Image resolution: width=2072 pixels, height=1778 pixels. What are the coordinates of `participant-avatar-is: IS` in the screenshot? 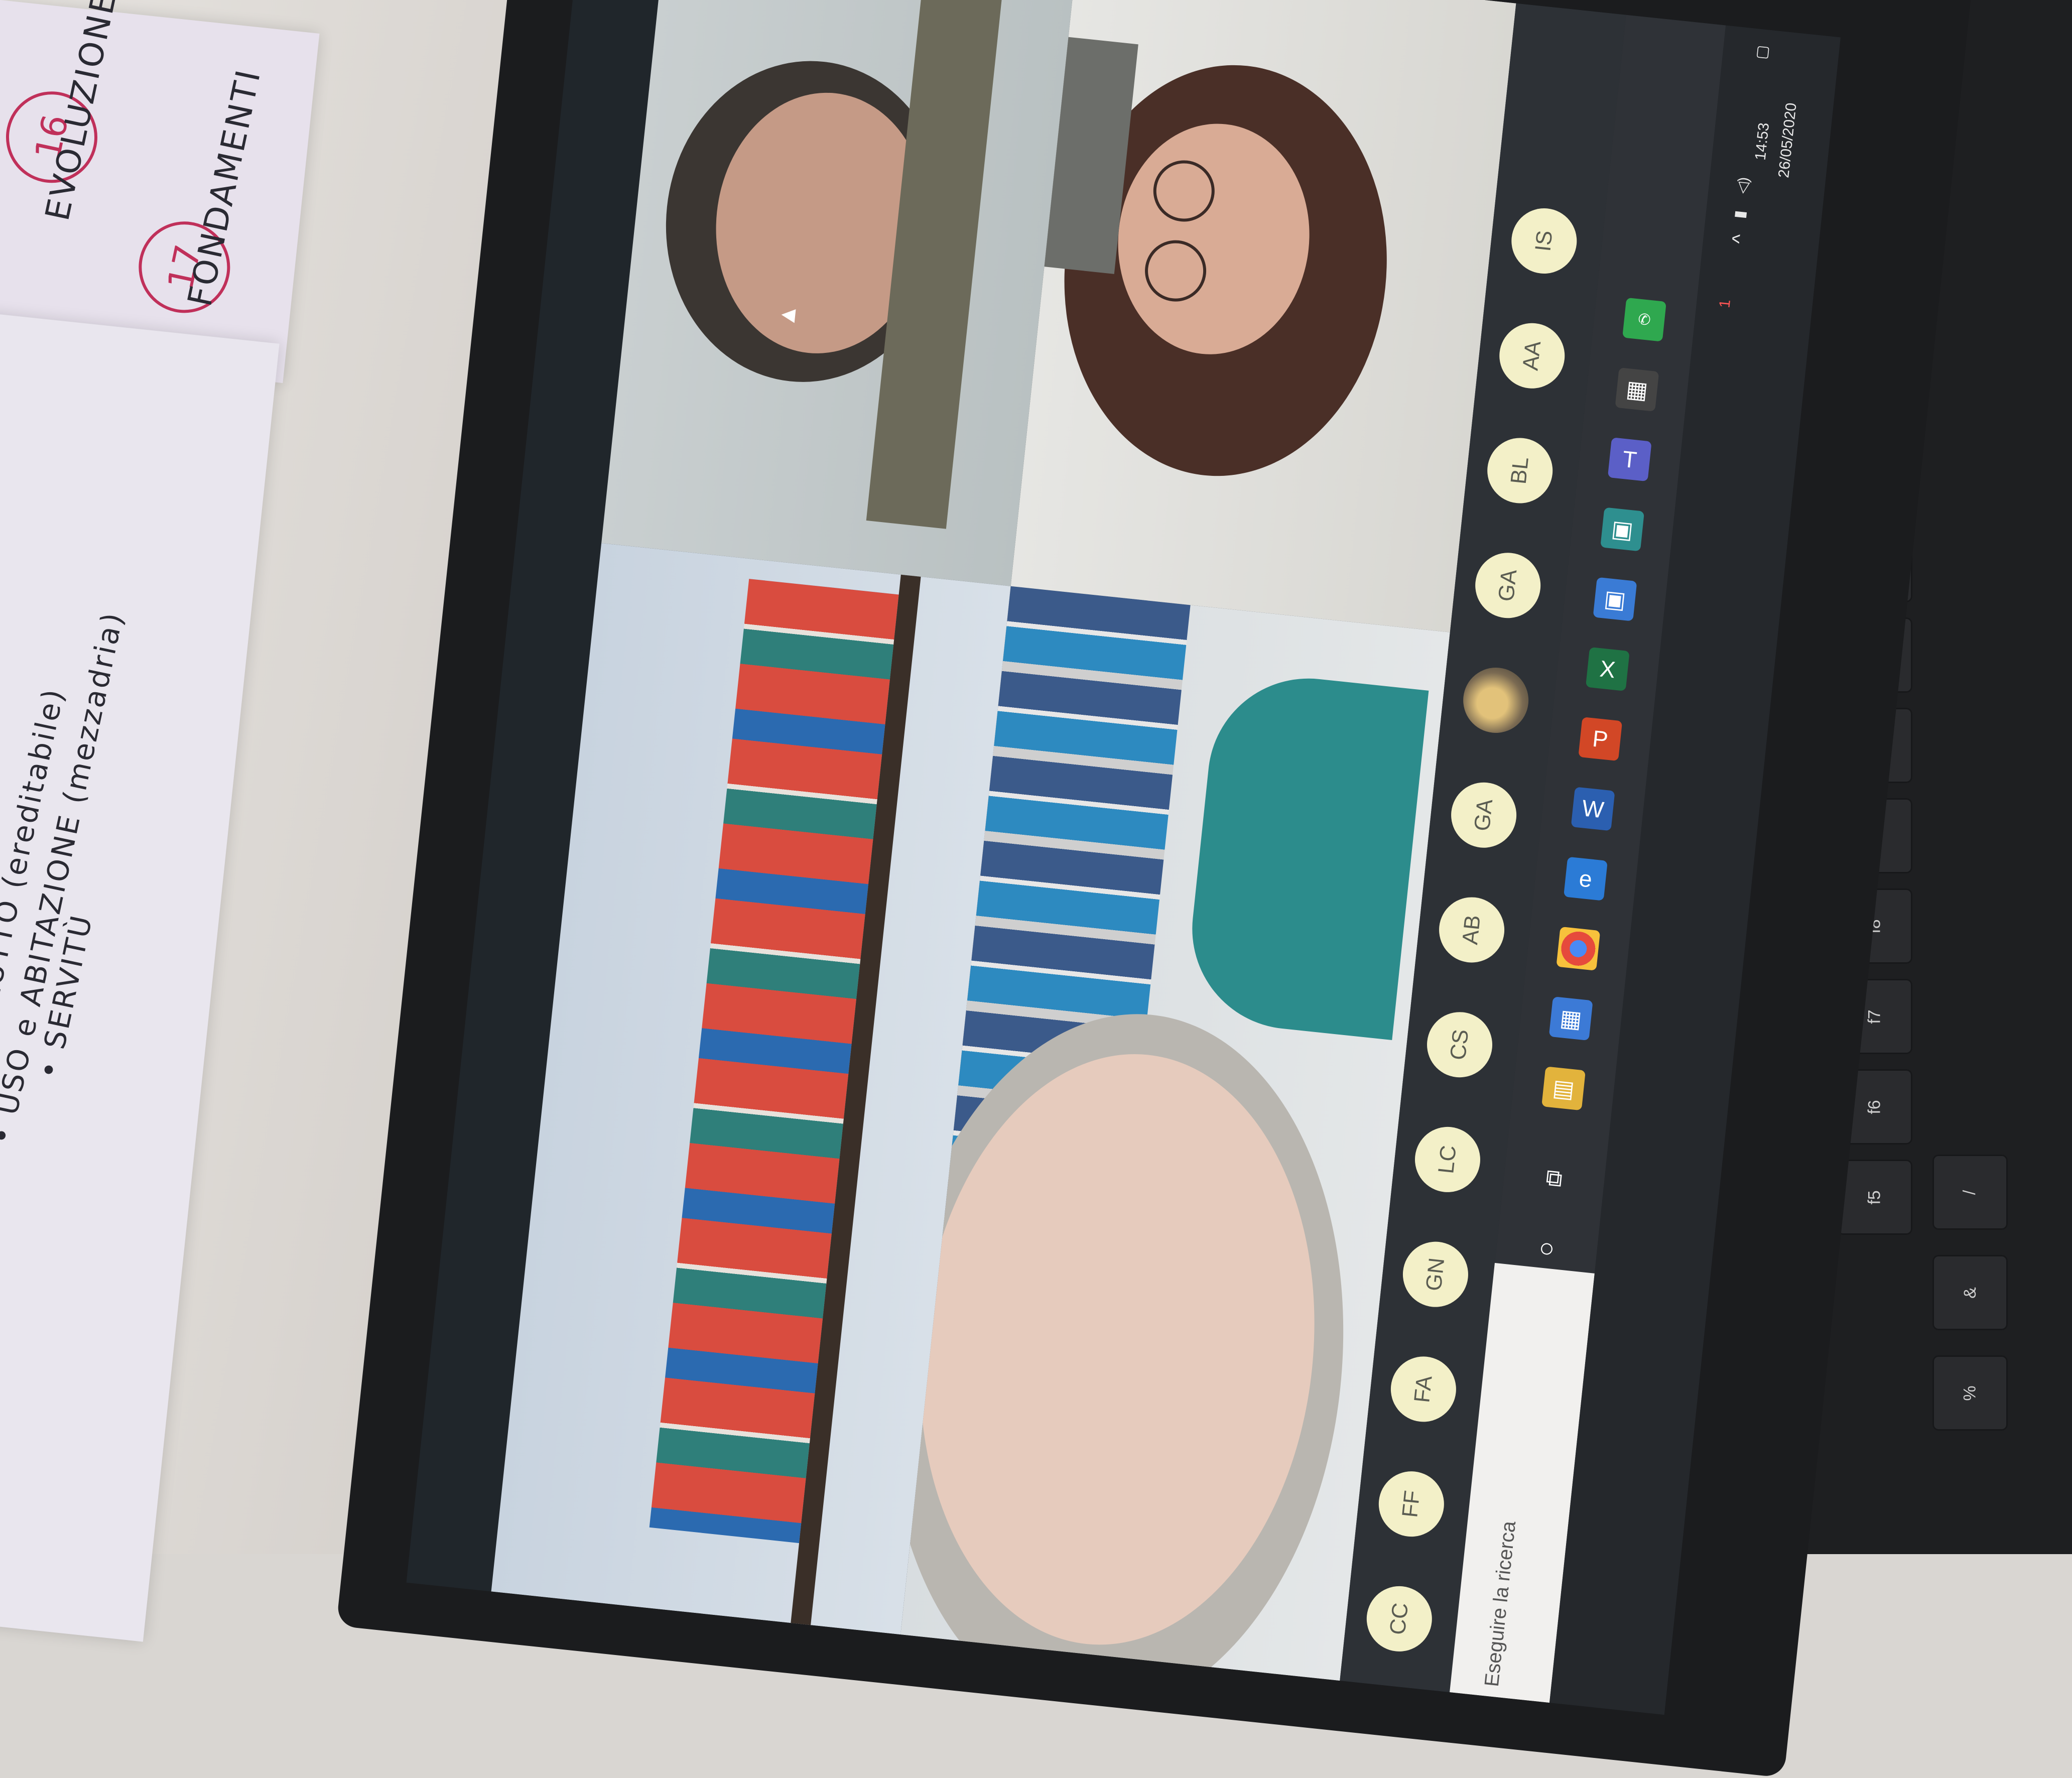 It's located at (1544, 241).